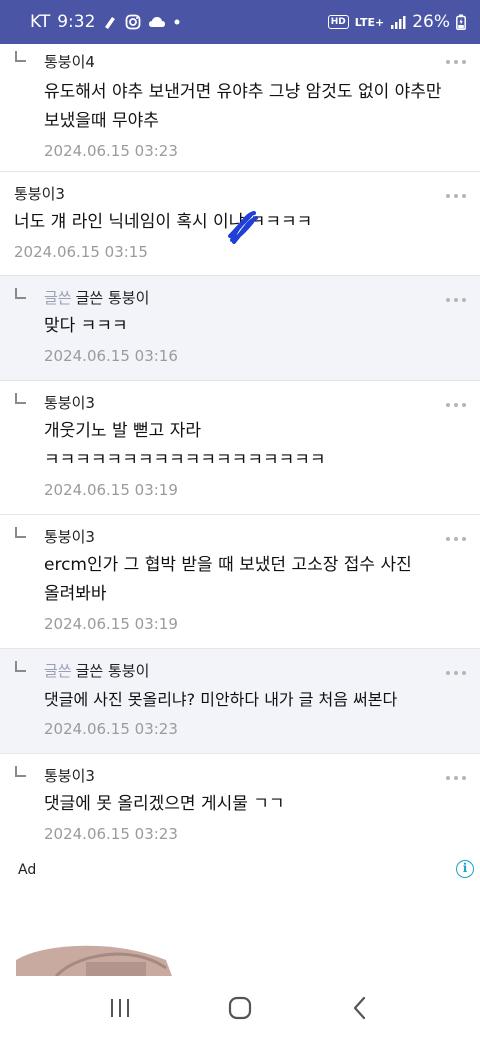  Describe the element at coordinates (338, 22) in the screenshot. I see `hd-badge: HD` at that location.